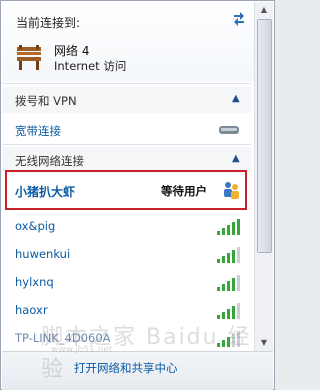  I want to click on highlight-box, so click(126, 190).